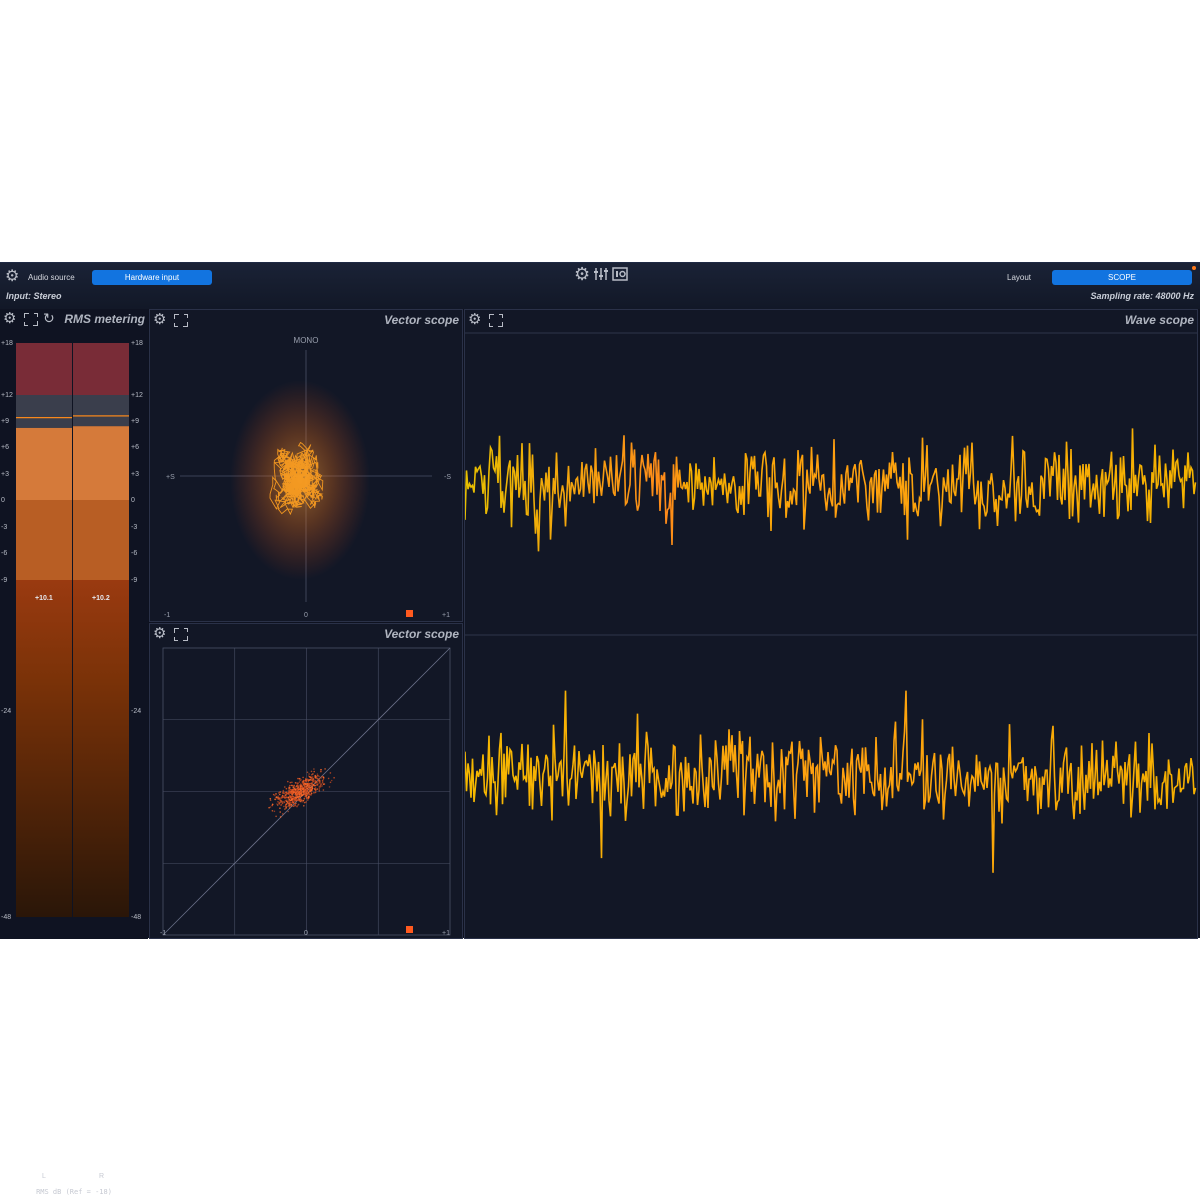  What do you see at coordinates (620, 274) in the screenshot?
I see `io-icon` at bounding box center [620, 274].